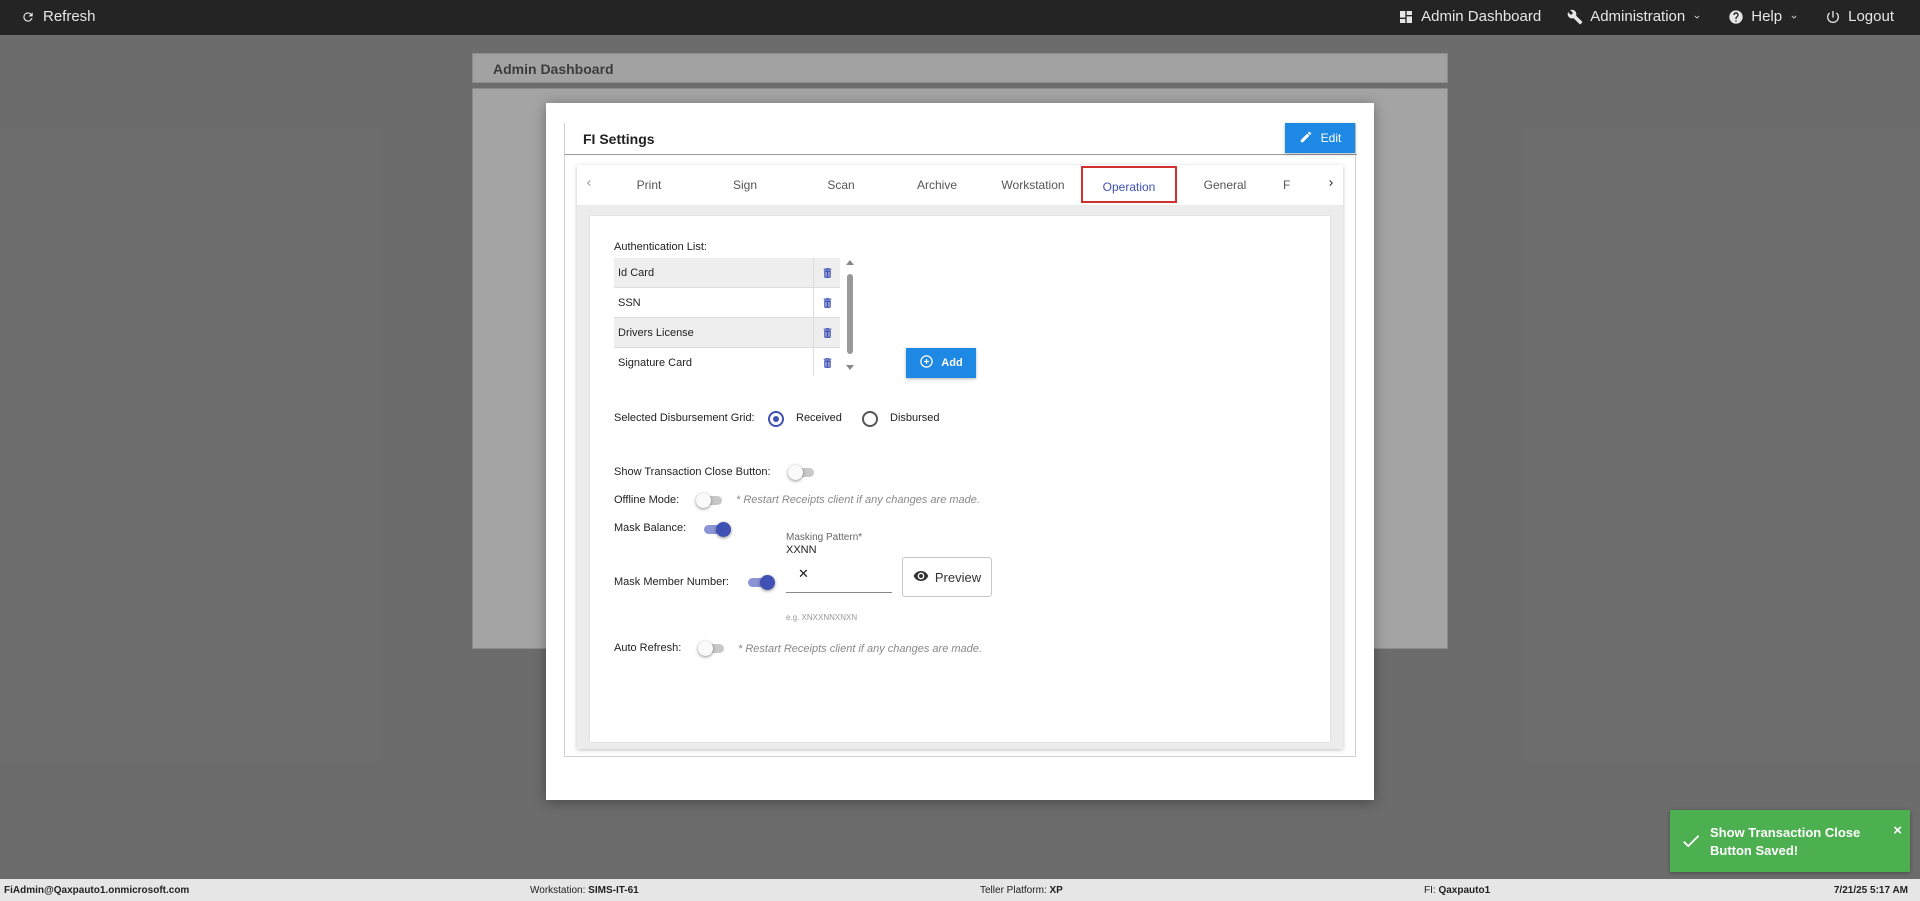 This screenshot has width=1920, height=901. I want to click on help-icon, so click(1736, 17).